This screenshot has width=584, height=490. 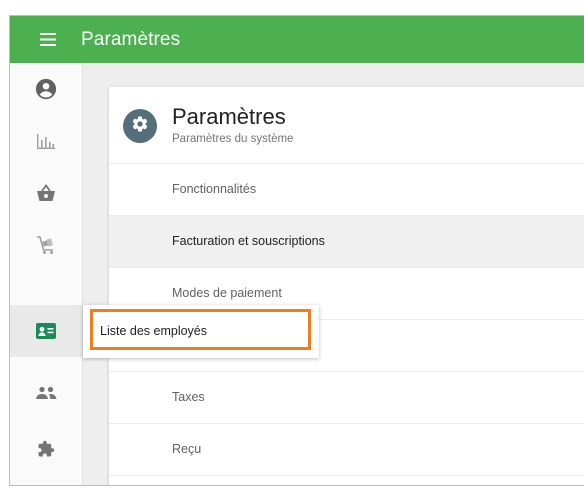 I want to click on bar-chart-icon, so click(x=46, y=141).